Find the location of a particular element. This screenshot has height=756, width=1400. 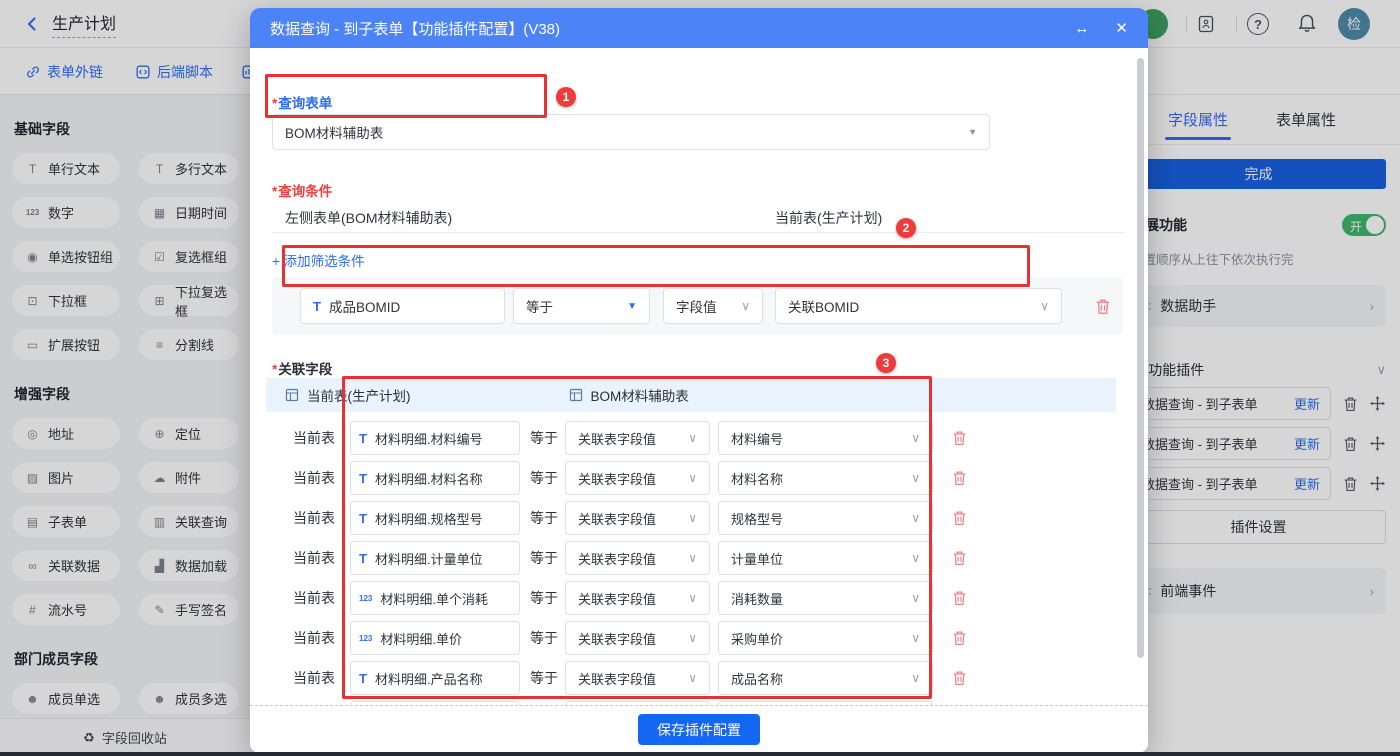

close-icon: ✕ is located at coordinates (1121, 28).